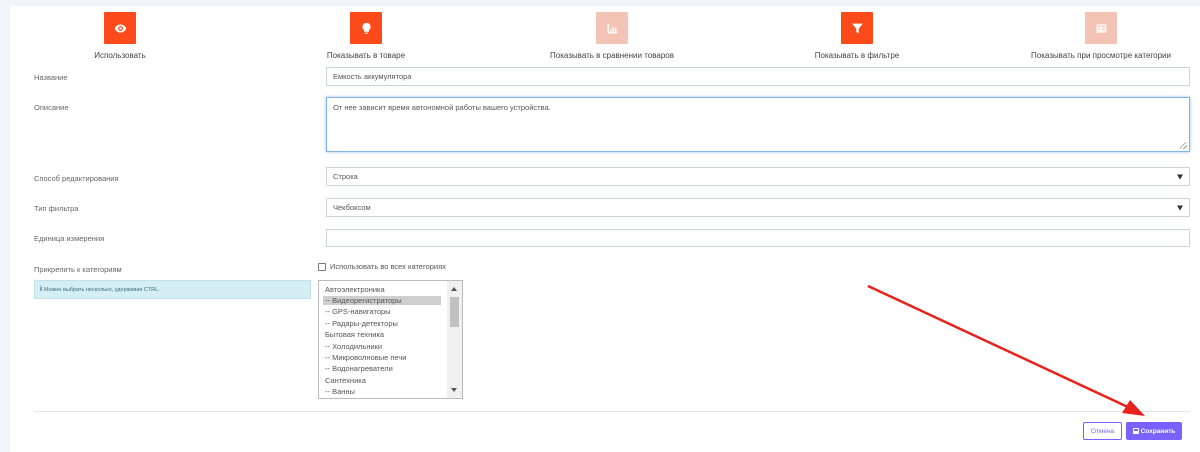 This screenshot has height=452, width=1200. What do you see at coordinates (76, 178) in the screenshot?
I see `edit-mode-label: Способ редактирования` at bounding box center [76, 178].